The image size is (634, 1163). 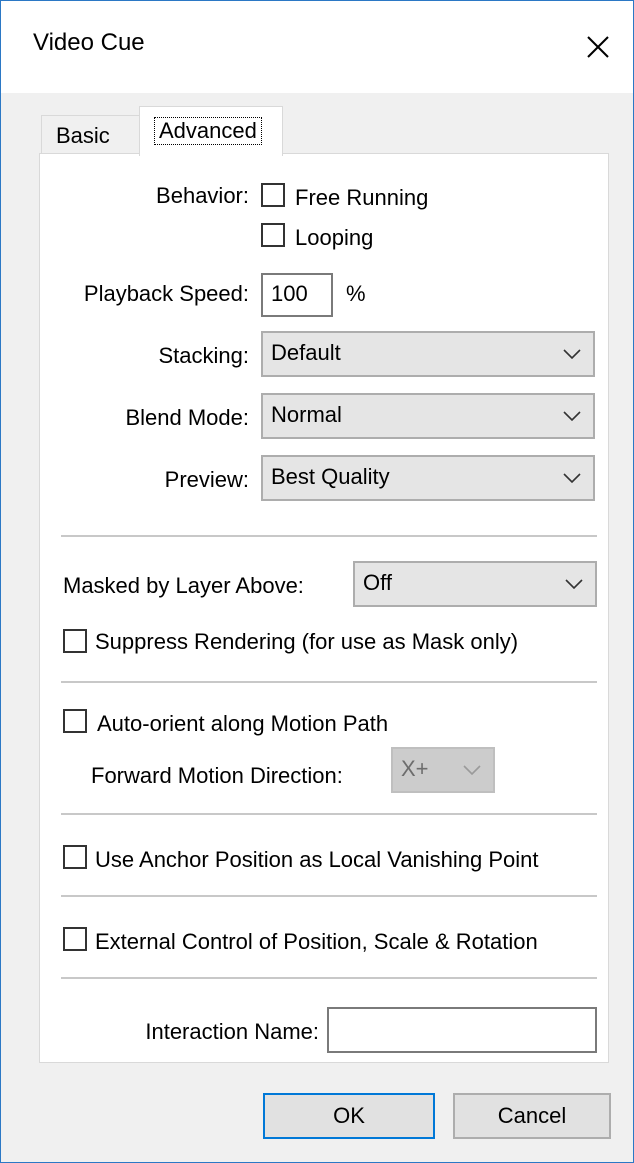 What do you see at coordinates (166, 293) in the screenshot?
I see `playback-speed-label: Playback Speed:` at bounding box center [166, 293].